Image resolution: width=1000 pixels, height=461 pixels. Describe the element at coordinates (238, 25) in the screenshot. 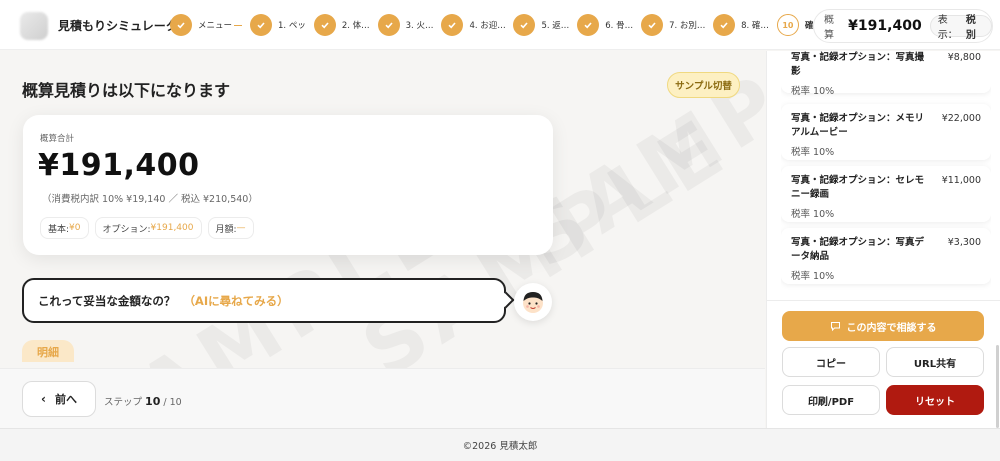

I see `step-divider` at that location.